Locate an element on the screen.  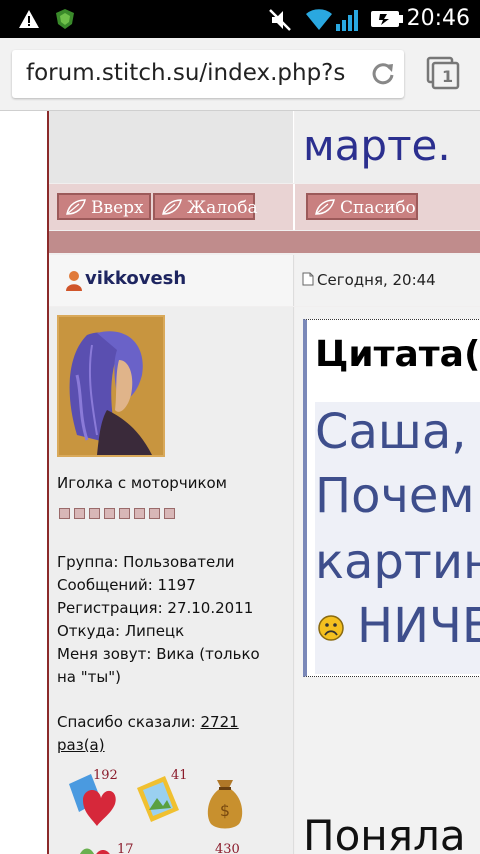
post-date-cell: Сегодня, 20:44 is located at coordinates (387, 280).